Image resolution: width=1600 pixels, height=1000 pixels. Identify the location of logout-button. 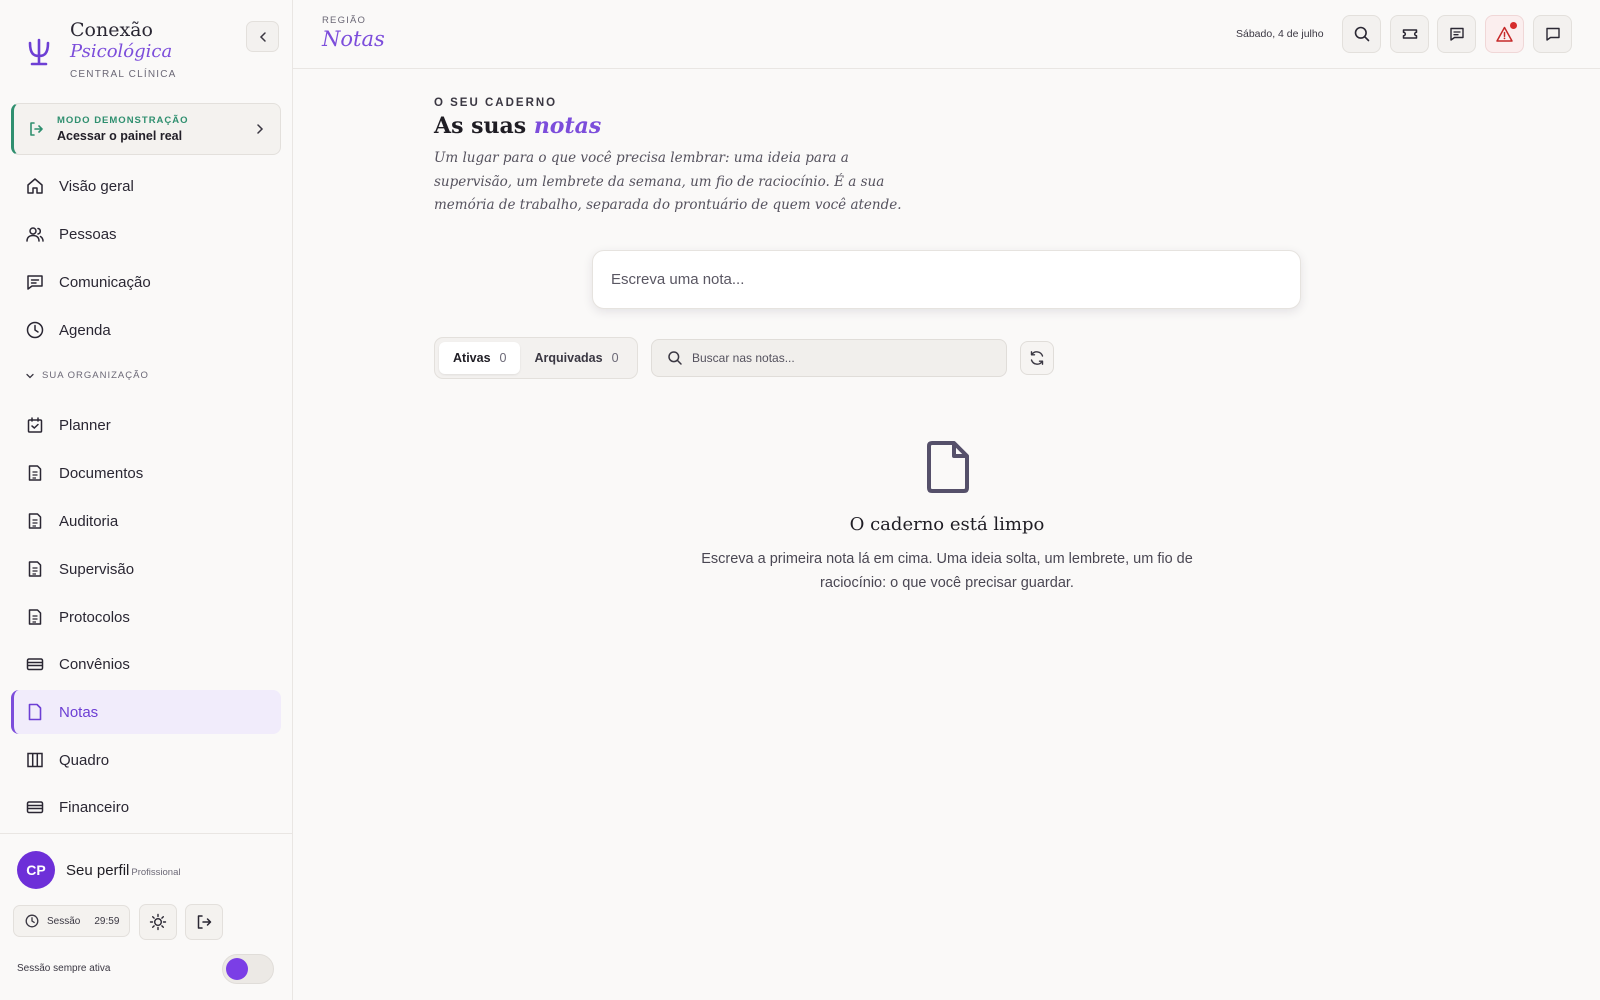
(204, 922).